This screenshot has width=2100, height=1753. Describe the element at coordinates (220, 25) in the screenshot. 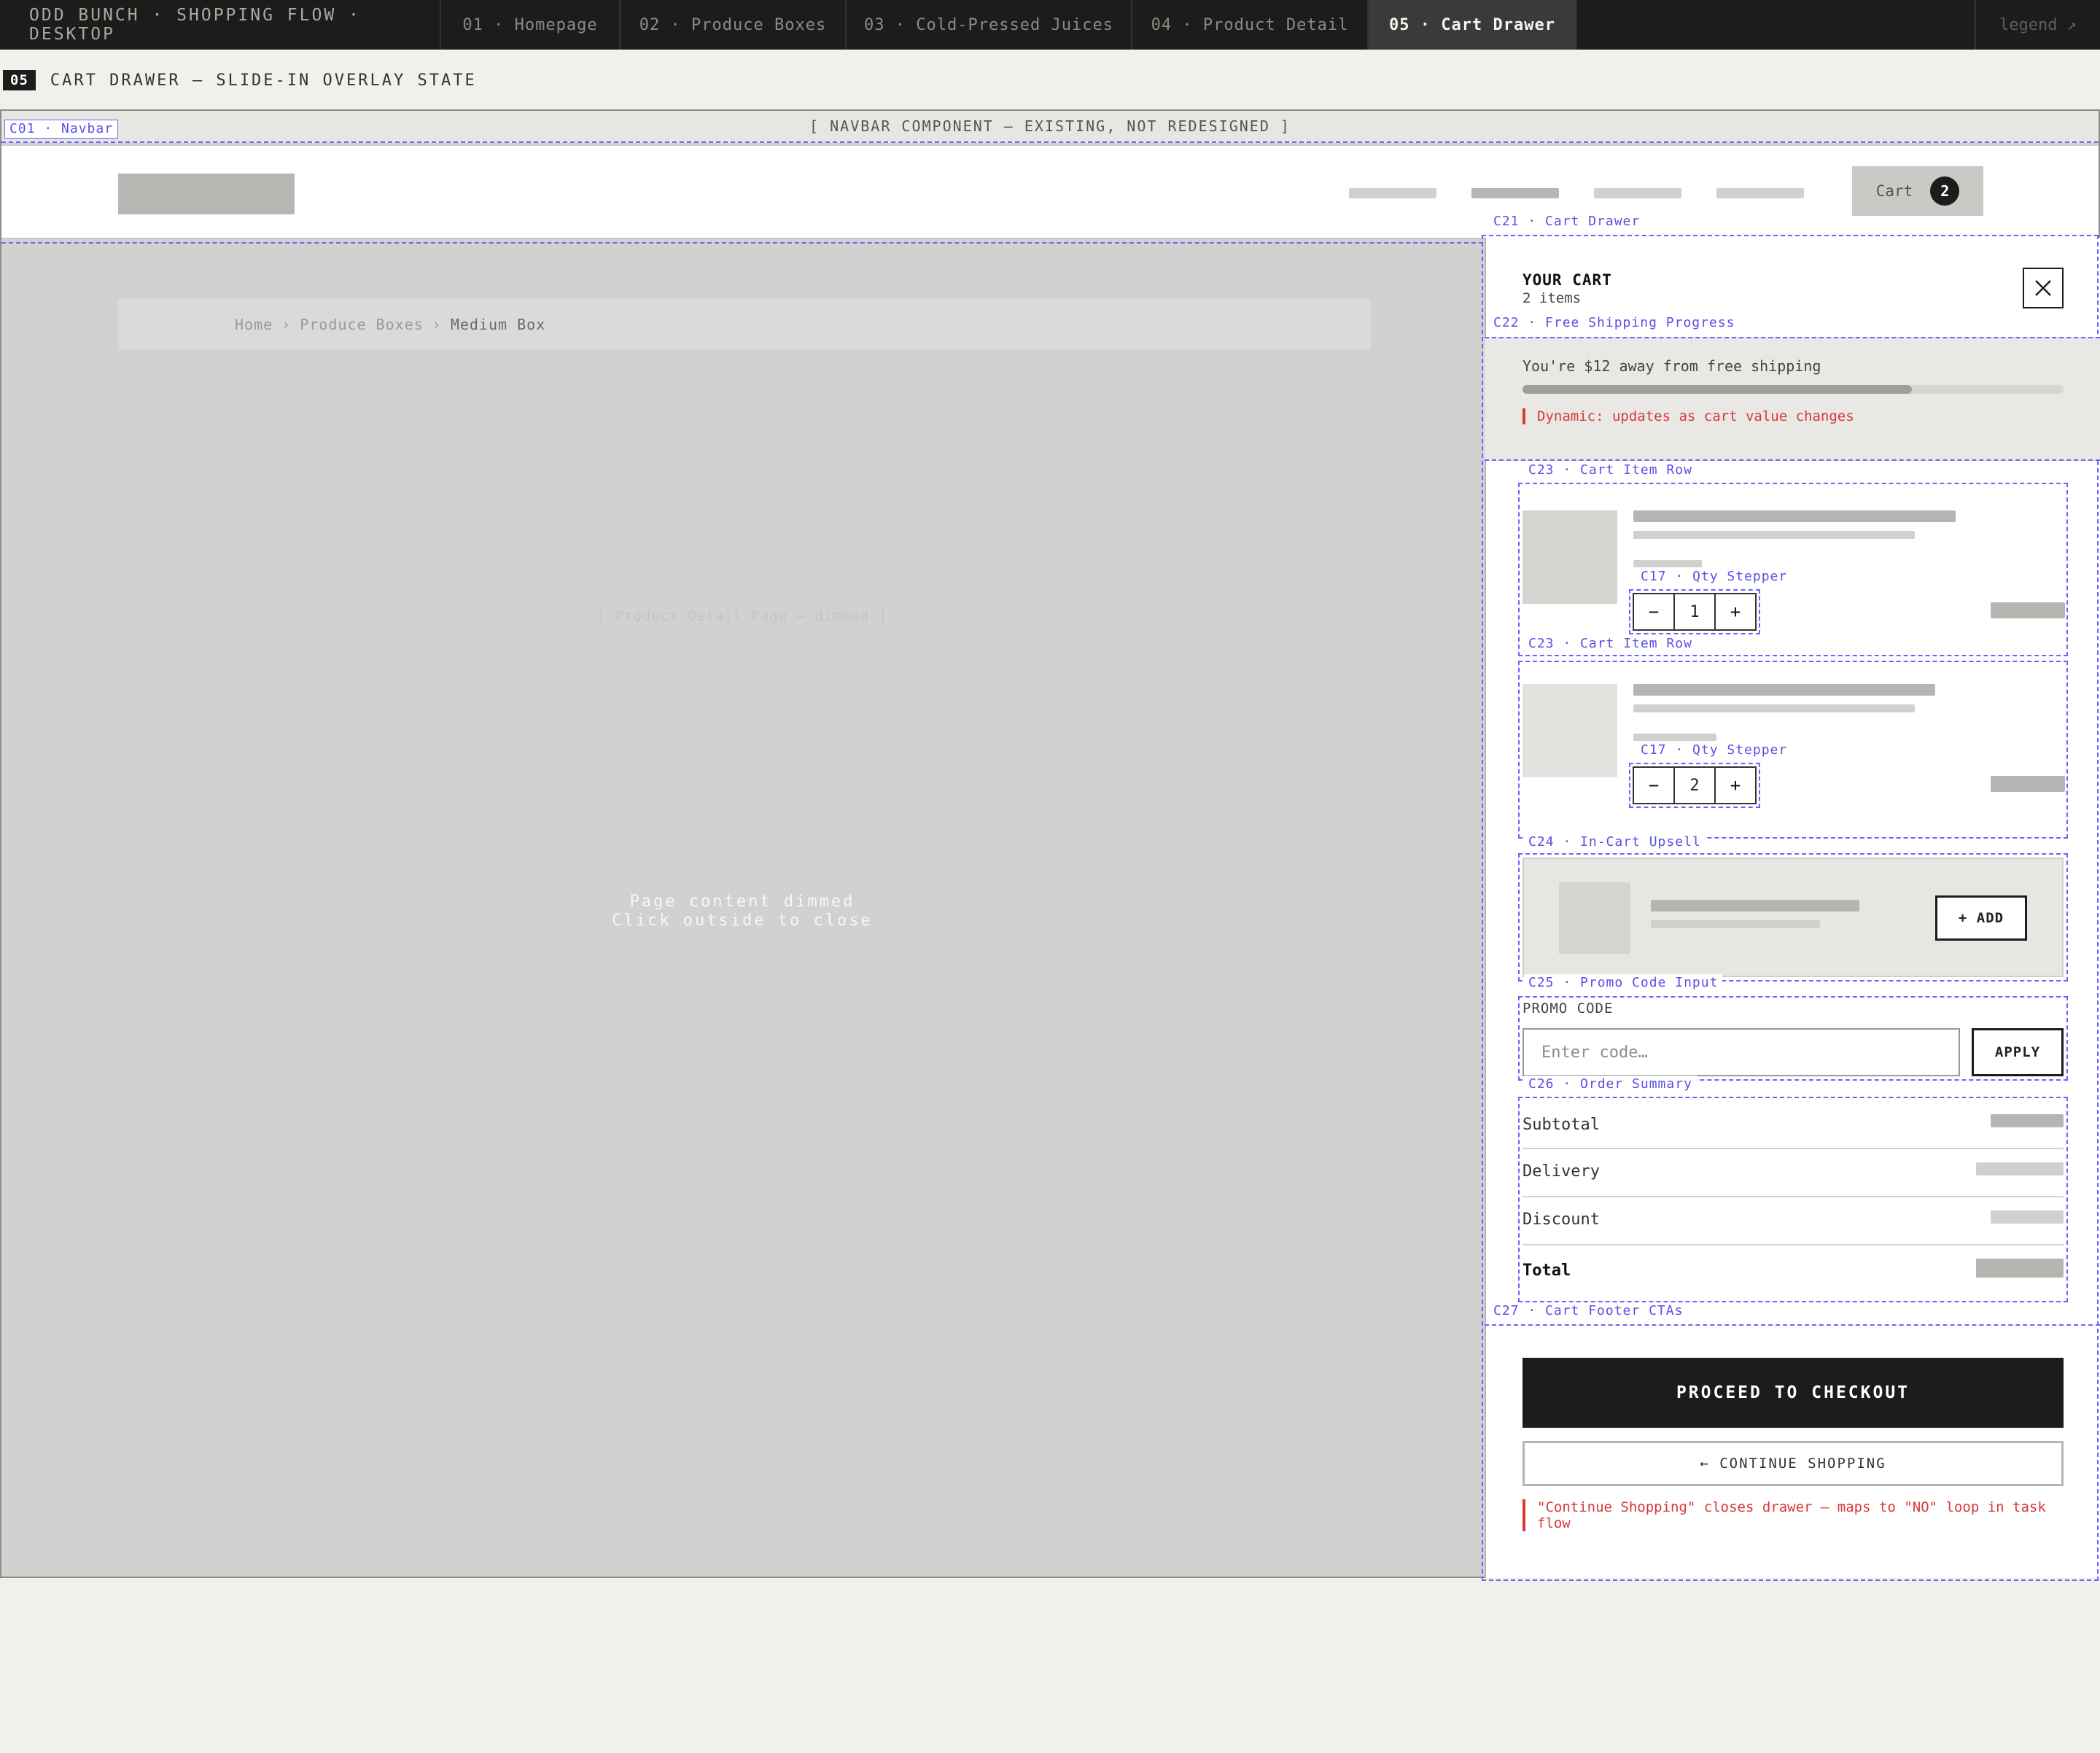

I see `flow-brand-title: ODD BUNCH · SHOPPING FLOW · DESKTOP` at that location.